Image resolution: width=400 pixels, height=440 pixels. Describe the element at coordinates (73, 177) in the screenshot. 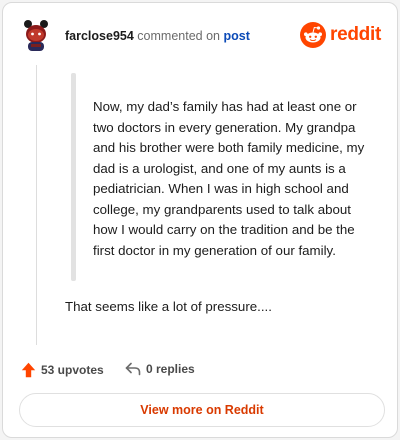

I see `quote-bar` at that location.